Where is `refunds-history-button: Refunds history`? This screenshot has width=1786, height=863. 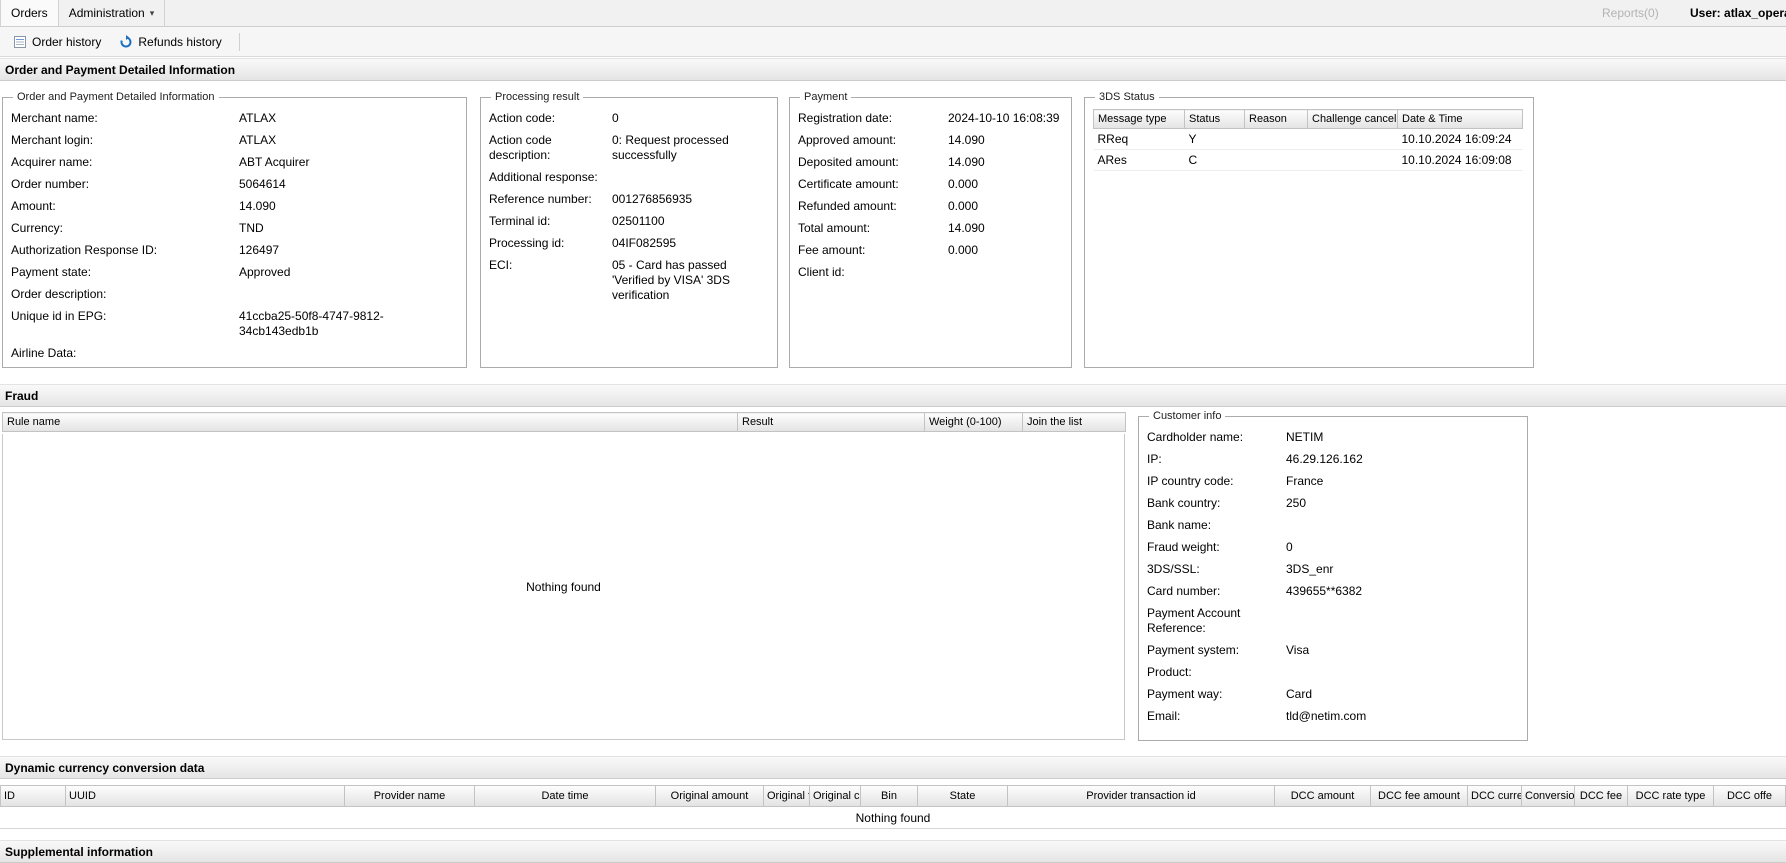
refunds-history-button: Refunds history is located at coordinates (170, 42).